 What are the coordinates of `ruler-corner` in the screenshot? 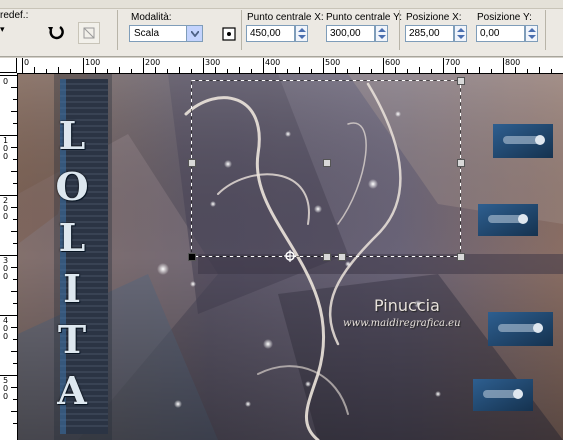 It's located at (8, 65).